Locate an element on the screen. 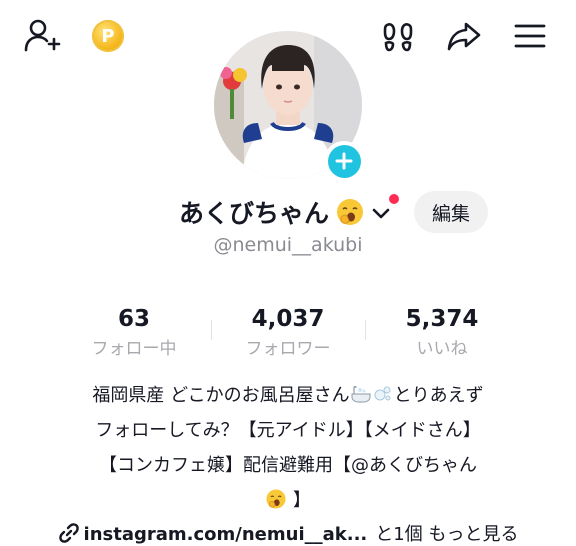 The image size is (576, 546). likes-label: いいね is located at coordinates (442, 349).